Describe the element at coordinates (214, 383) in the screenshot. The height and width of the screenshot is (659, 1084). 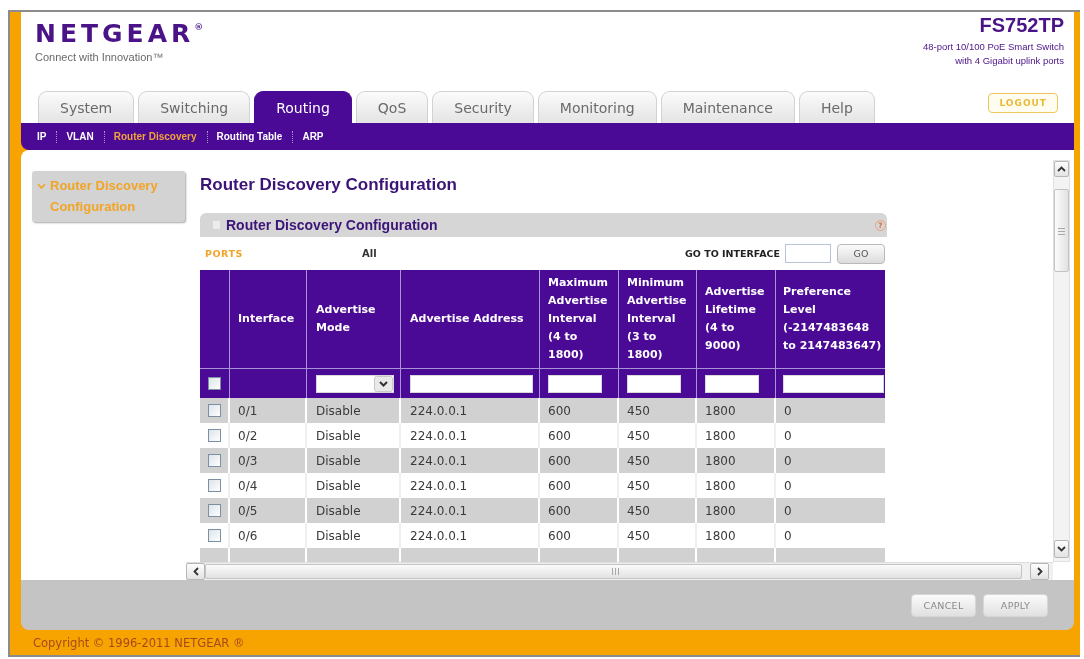
I see `select-all-checkbox` at that location.